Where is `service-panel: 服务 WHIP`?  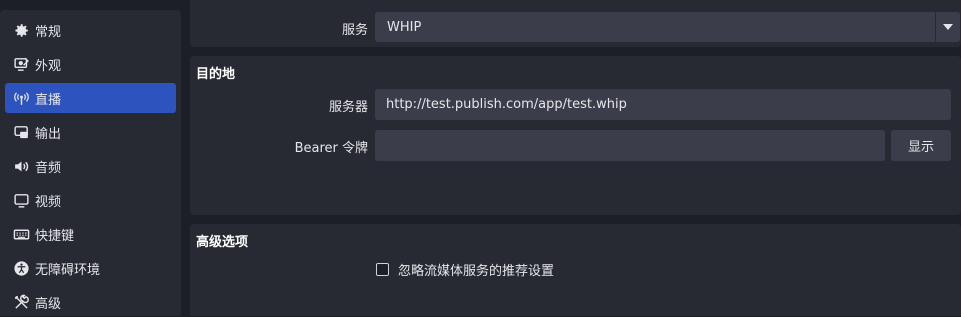
service-panel: 服务 WHIP is located at coordinates (575, 23).